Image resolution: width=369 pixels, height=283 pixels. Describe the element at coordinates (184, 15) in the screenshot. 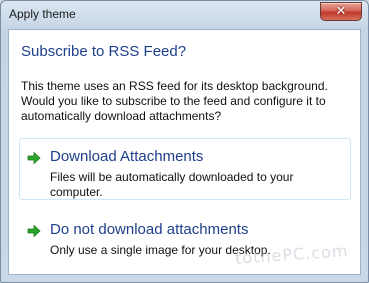

I see `title-bar: Apply theme ✕` at that location.